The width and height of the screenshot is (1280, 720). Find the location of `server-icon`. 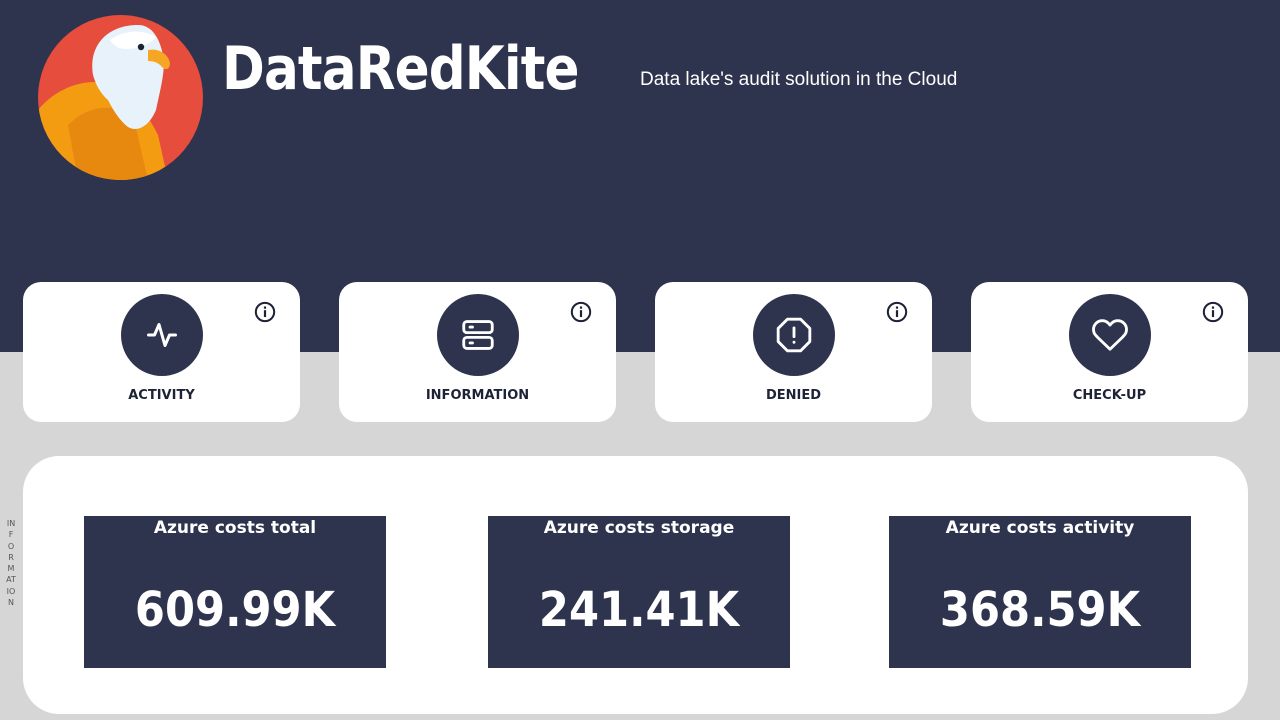

server-icon is located at coordinates (477, 335).